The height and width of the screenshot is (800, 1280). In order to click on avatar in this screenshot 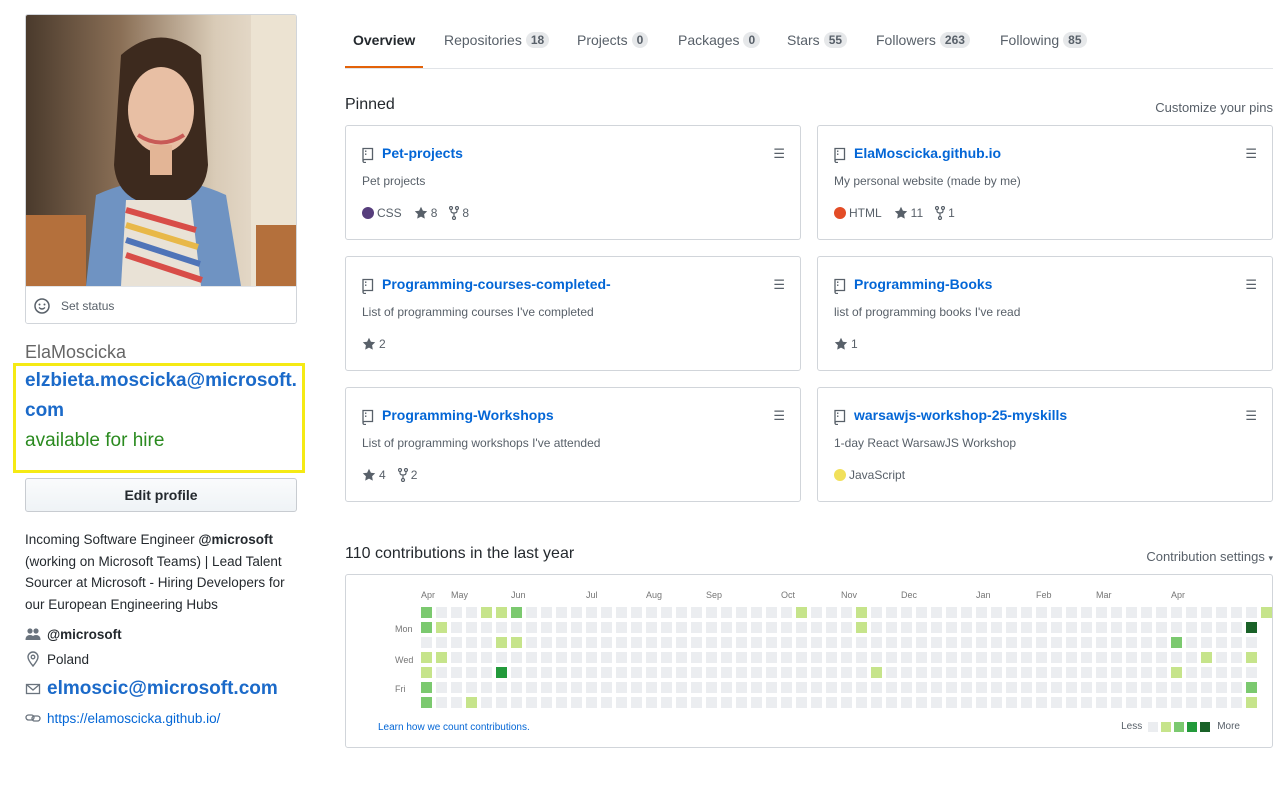, I will do `click(161, 150)`.